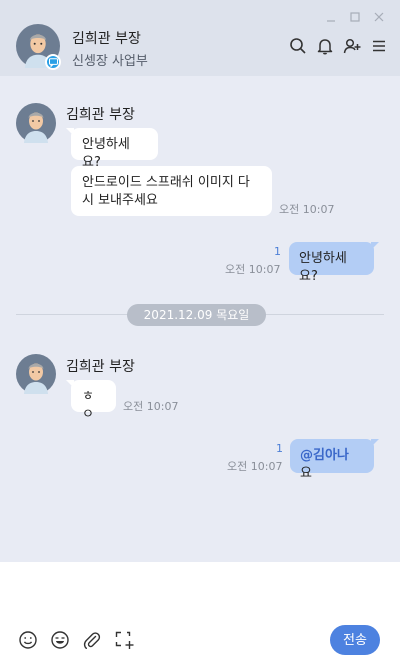  I want to click on menu-icon, so click(379, 46).